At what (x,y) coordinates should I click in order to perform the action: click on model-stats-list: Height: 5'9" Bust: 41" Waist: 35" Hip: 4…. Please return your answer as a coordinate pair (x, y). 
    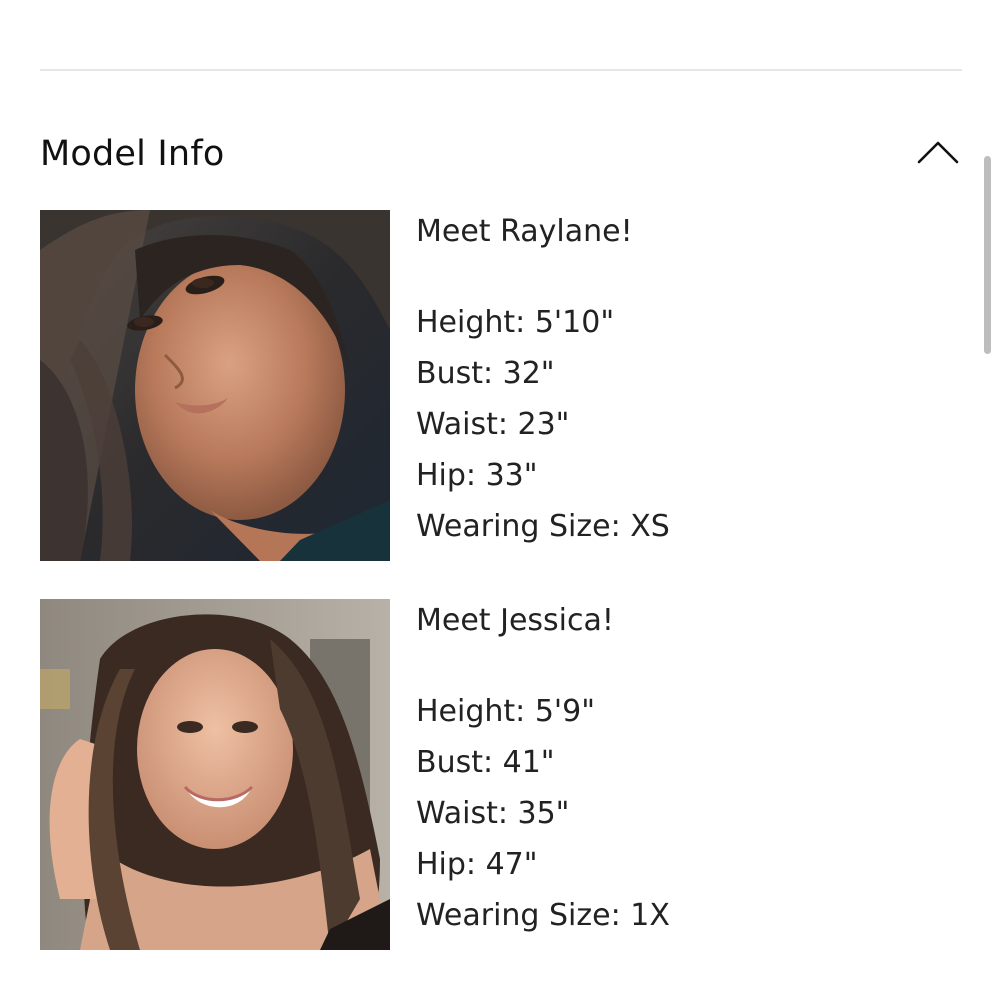
    Looking at the image, I should click on (543, 819).